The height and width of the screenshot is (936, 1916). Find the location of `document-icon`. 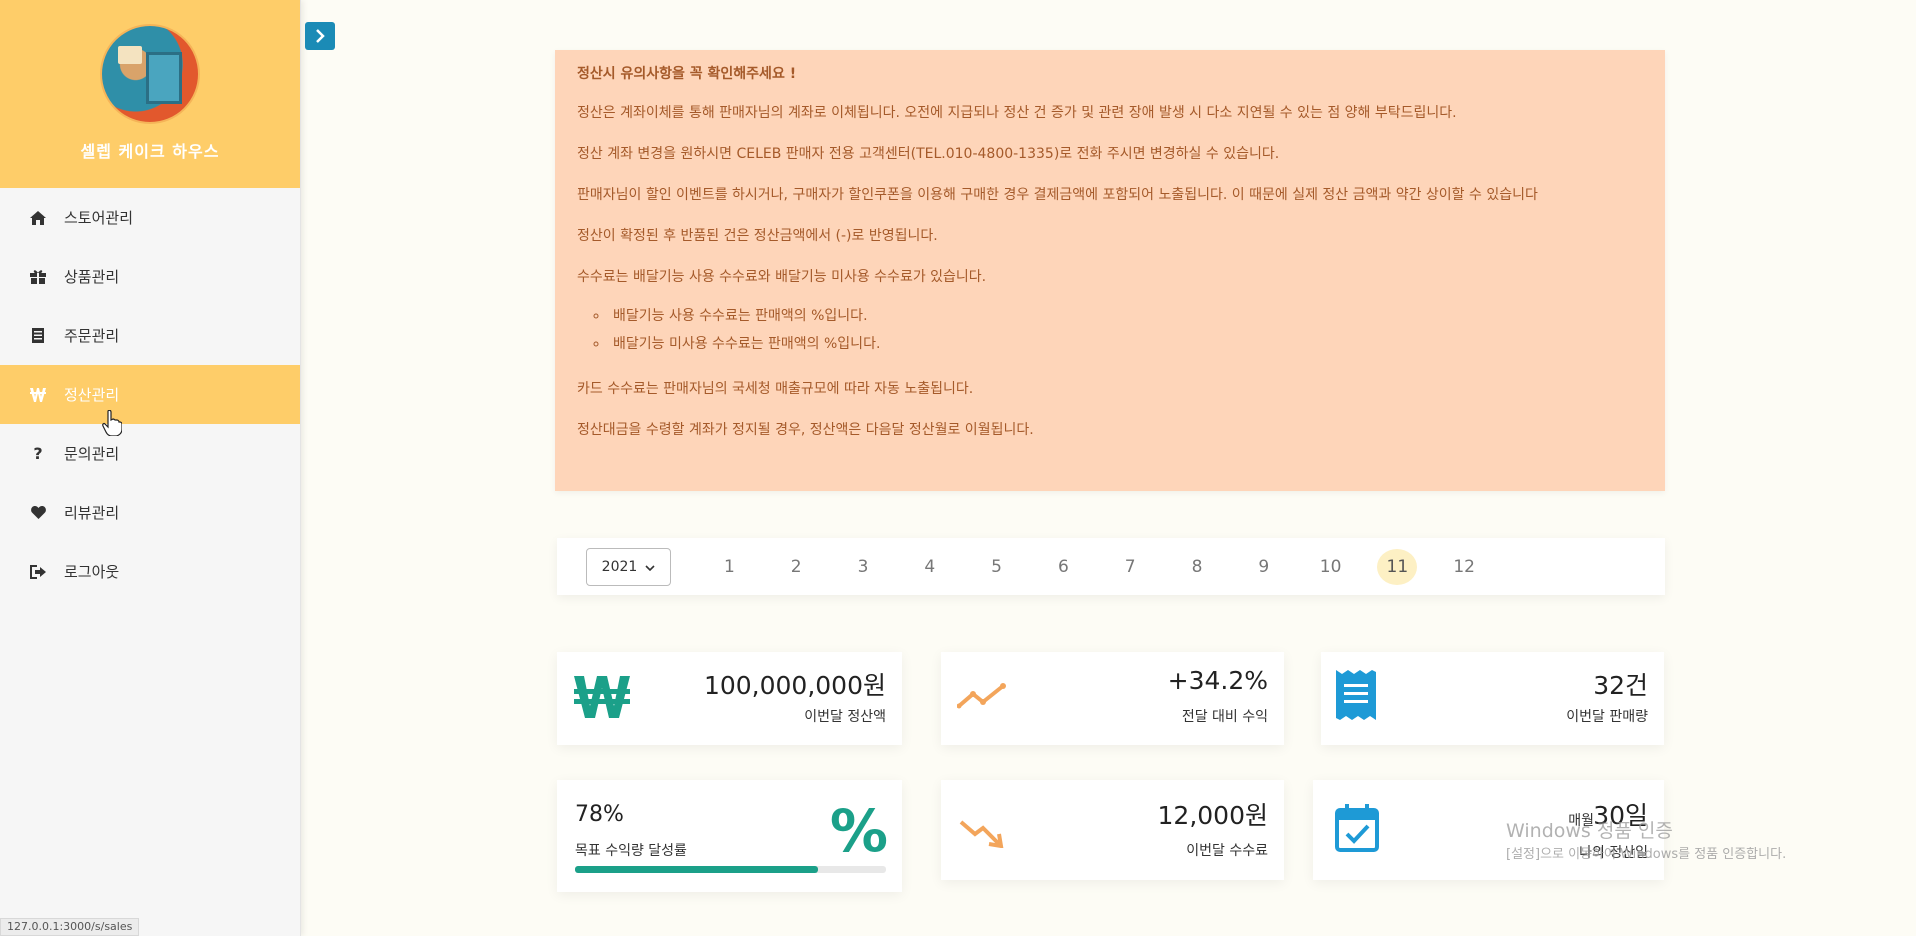

document-icon is located at coordinates (38, 336).